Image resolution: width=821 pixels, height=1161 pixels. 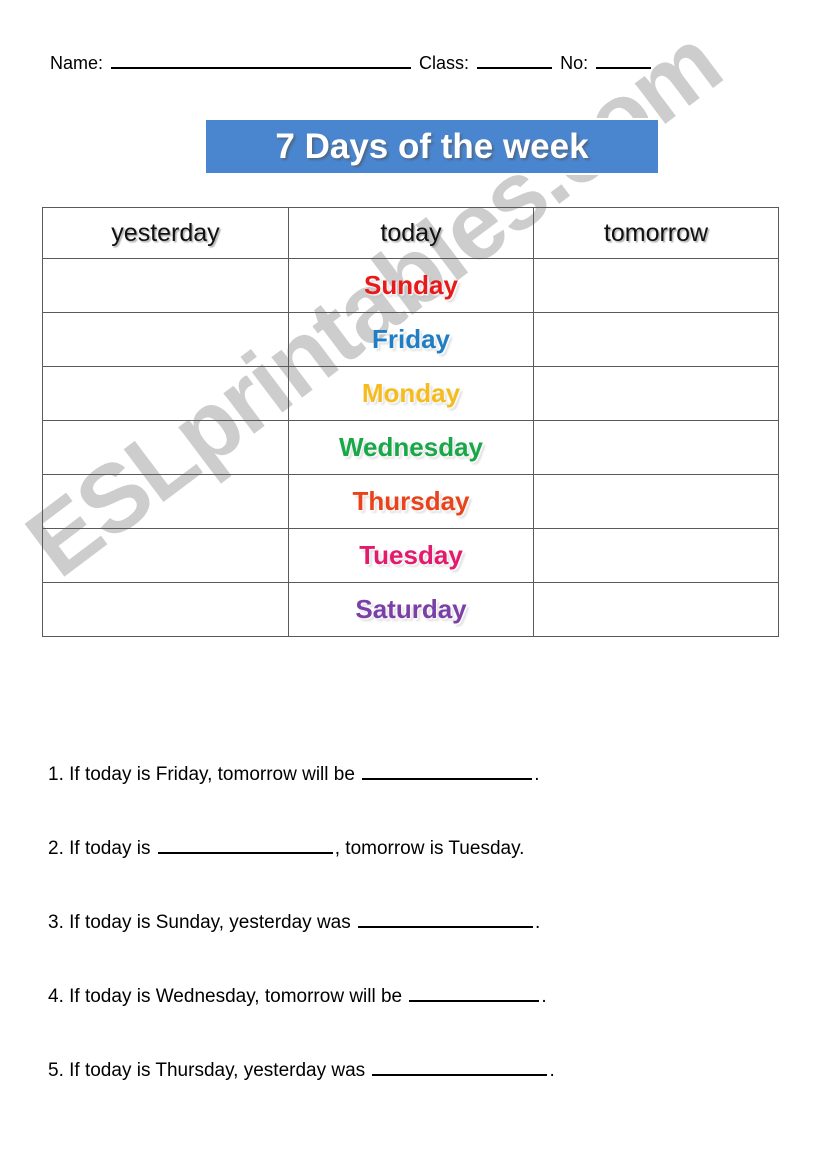 I want to click on table-row: Sunday, so click(x=410, y=285).